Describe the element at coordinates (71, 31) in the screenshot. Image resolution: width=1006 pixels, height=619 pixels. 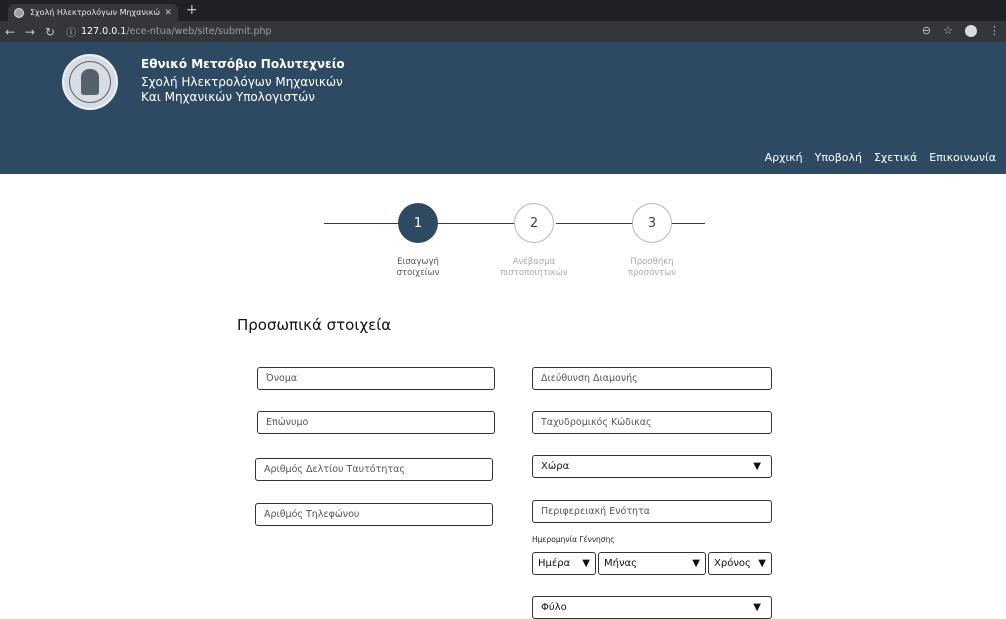
I see `info-icon: ⓘ` at that location.